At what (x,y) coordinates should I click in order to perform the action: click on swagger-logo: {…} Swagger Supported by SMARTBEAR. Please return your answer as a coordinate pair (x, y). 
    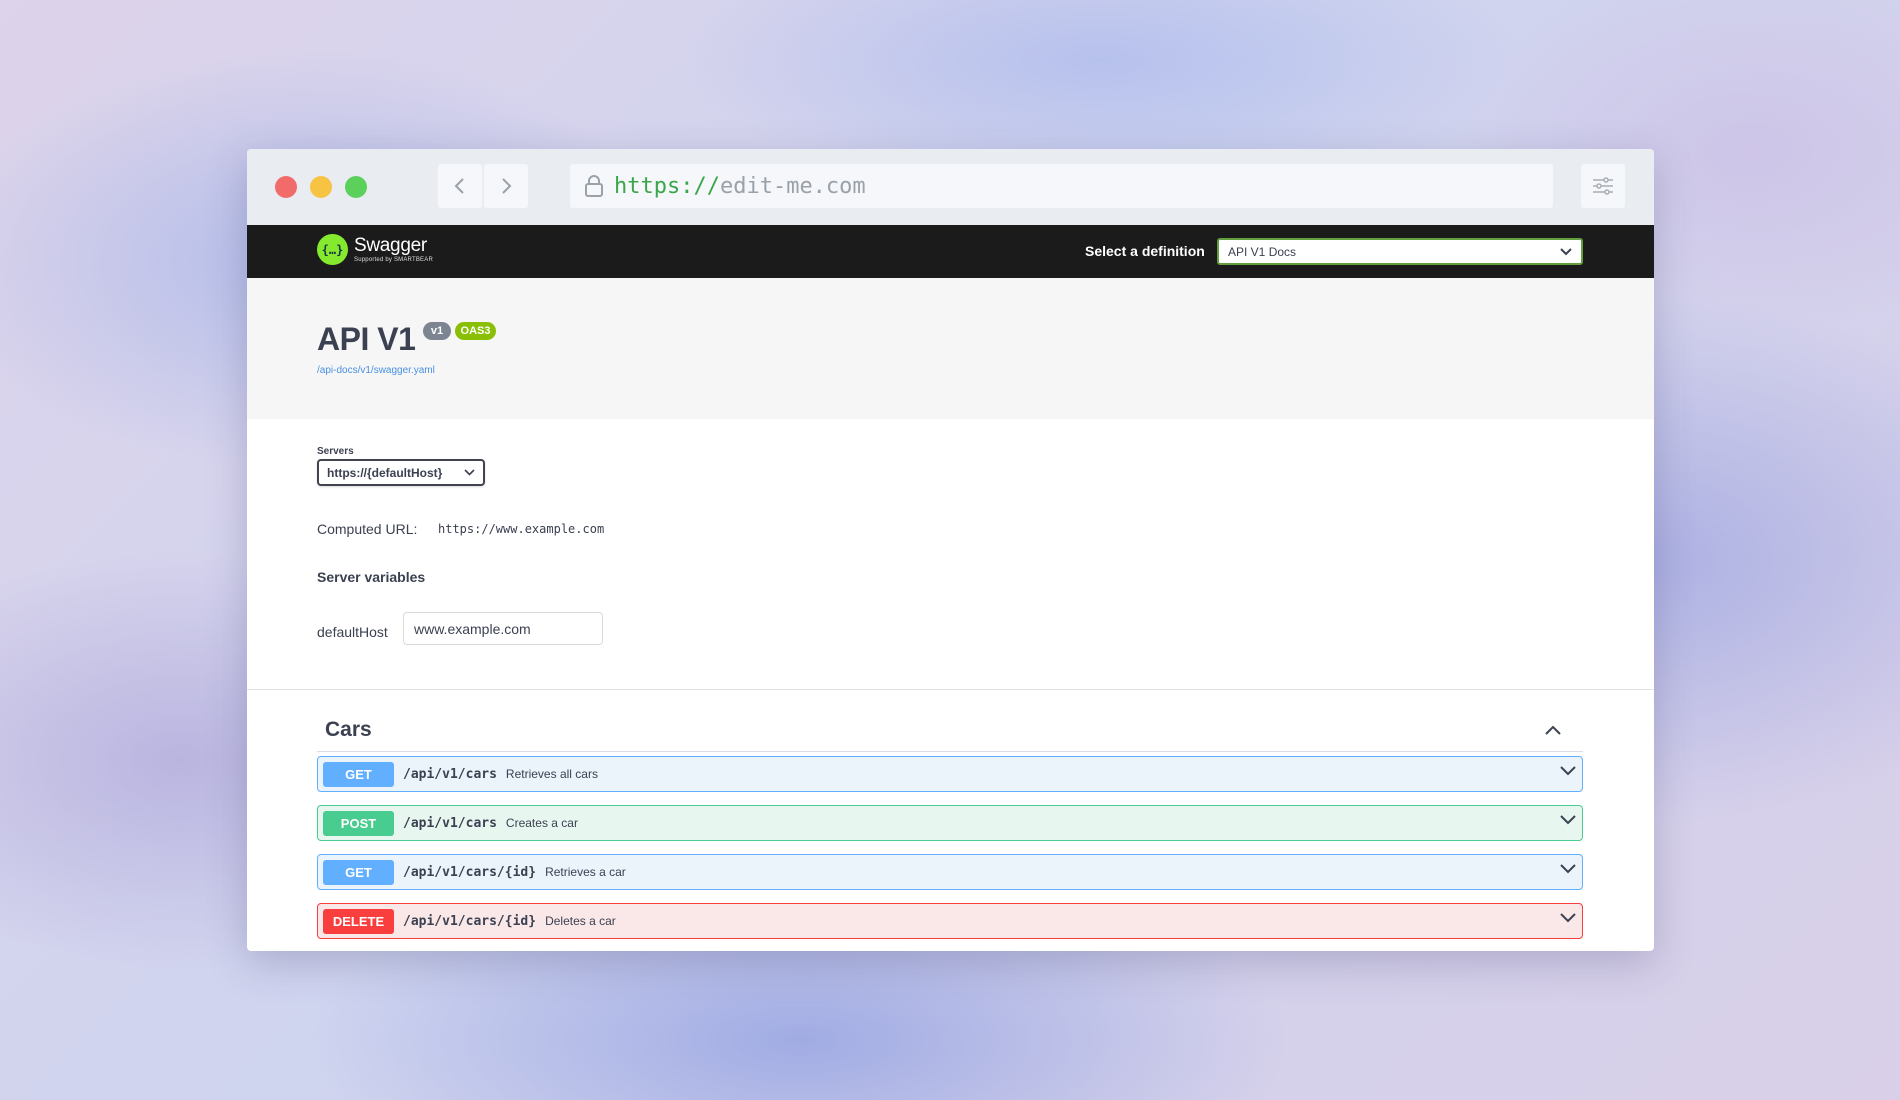
    Looking at the image, I should click on (375, 249).